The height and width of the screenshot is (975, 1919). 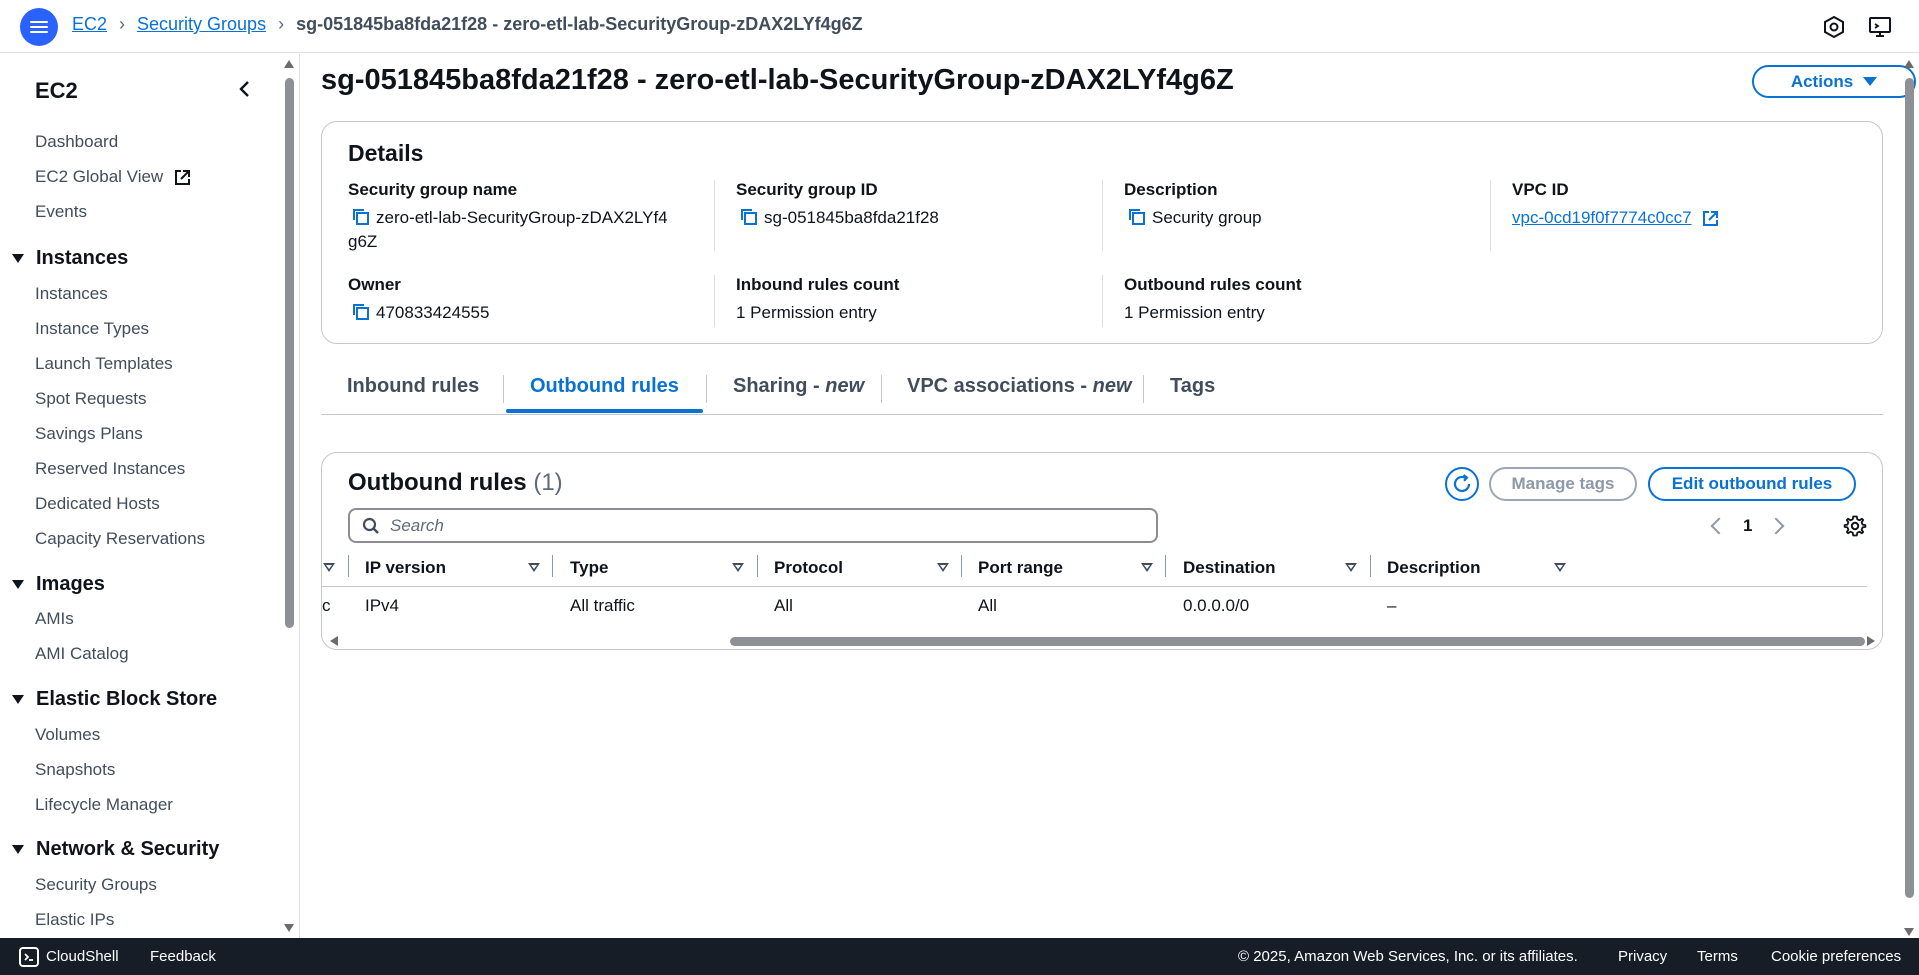 I want to click on sidebar-item-snapshots: Snapshots, so click(x=75, y=770).